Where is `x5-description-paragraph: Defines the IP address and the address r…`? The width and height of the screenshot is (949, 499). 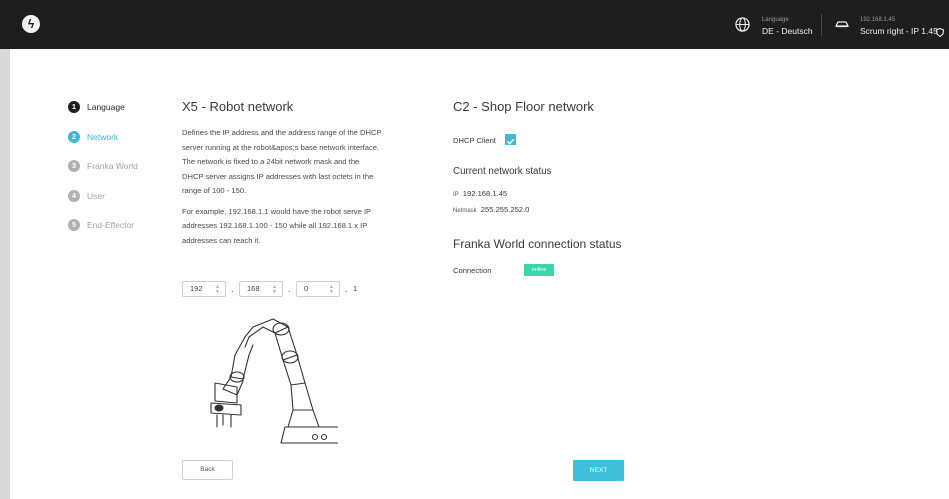
x5-description-paragraph: Defines the IP address and the address r… is located at coordinates (282, 161).